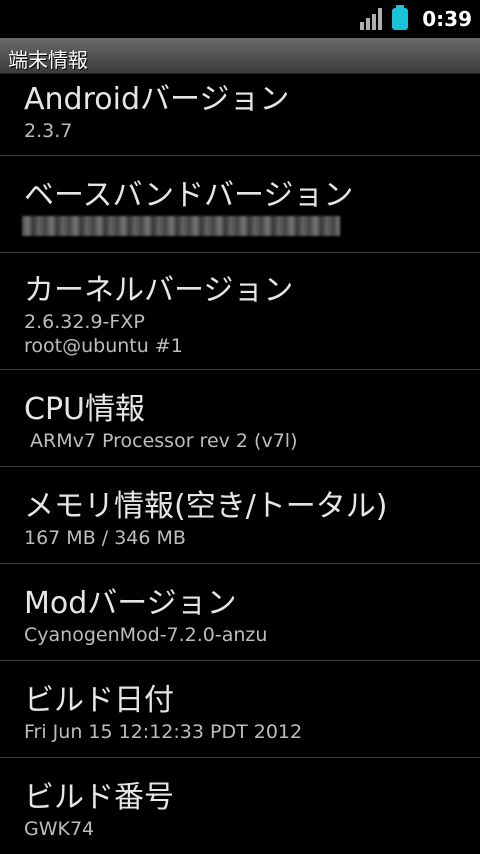 The width and height of the screenshot is (480, 854). I want to click on list-item-baseband-version: ベースバンドバージョン, so click(240, 204).